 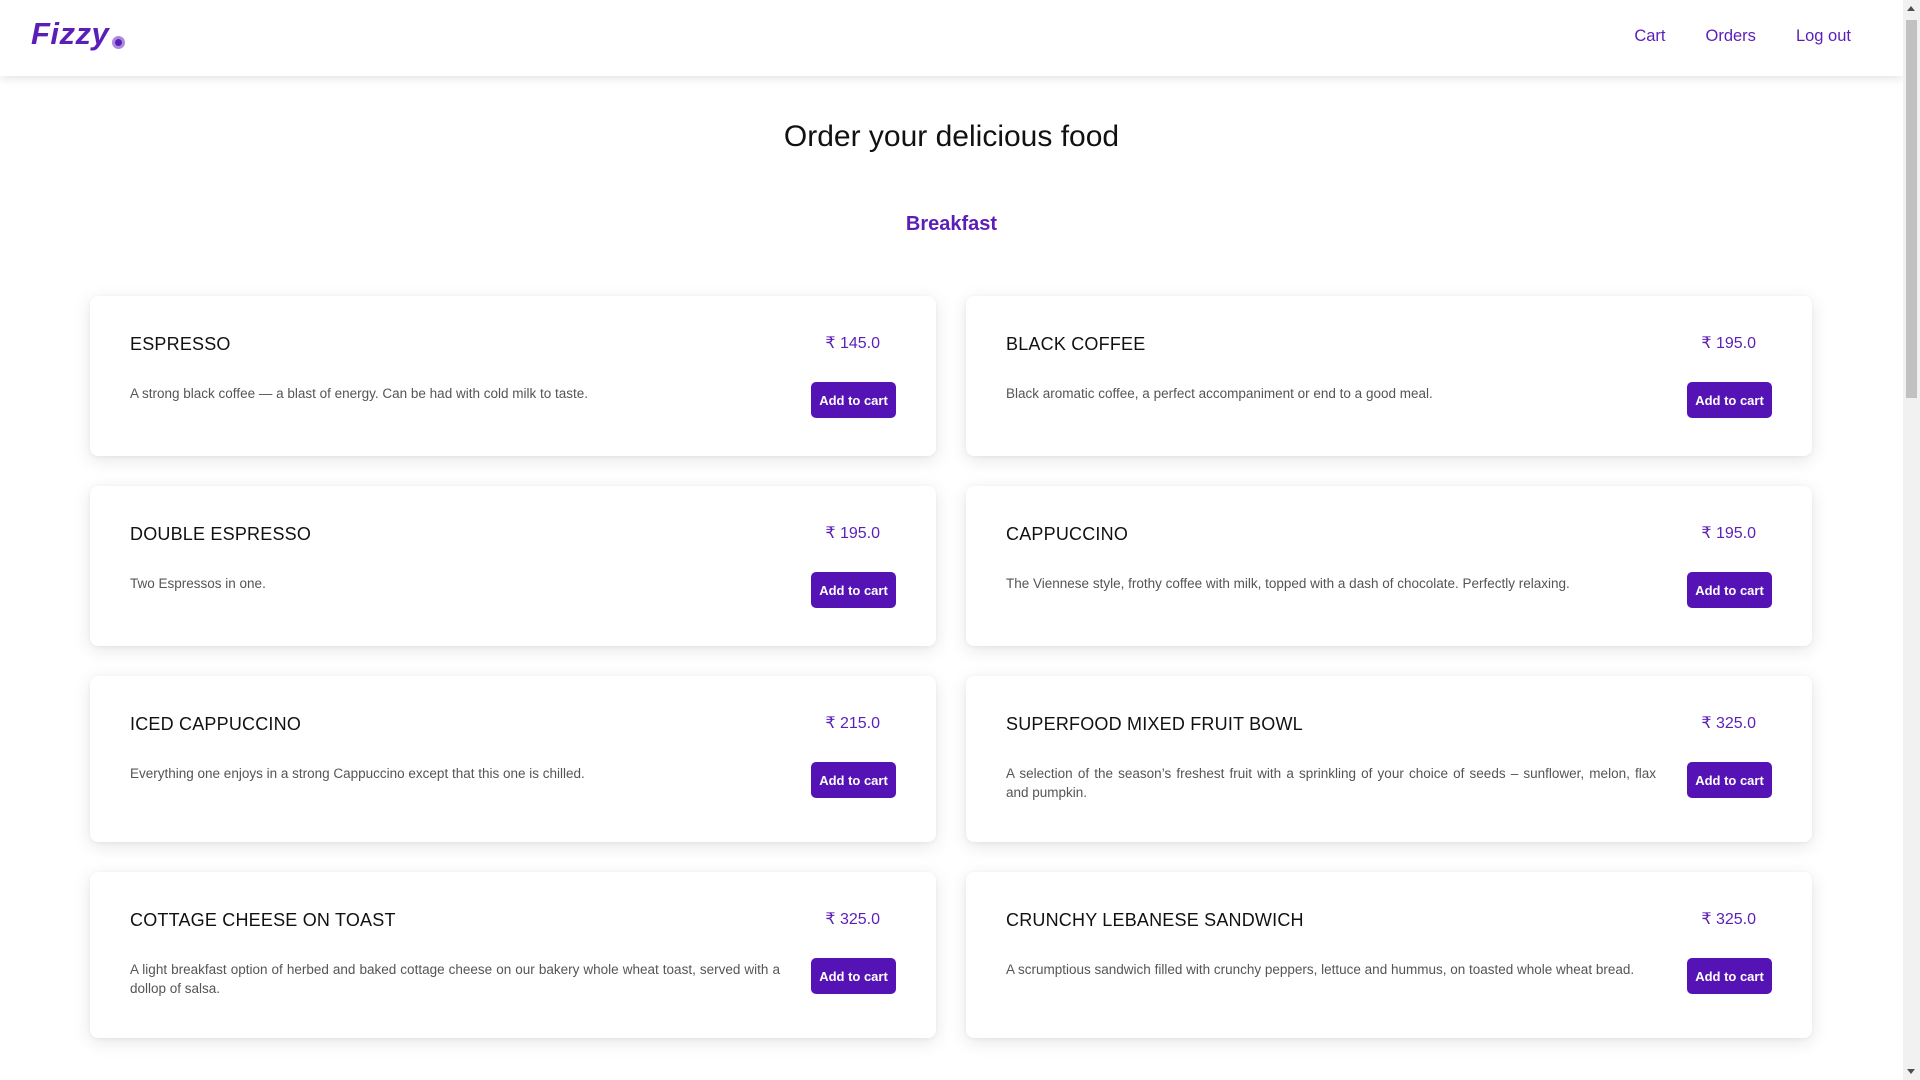 What do you see at coordinates (180, 344) in the screenshot?
I see `item-name: ESPRESSO` at bounding box center [180, 344].